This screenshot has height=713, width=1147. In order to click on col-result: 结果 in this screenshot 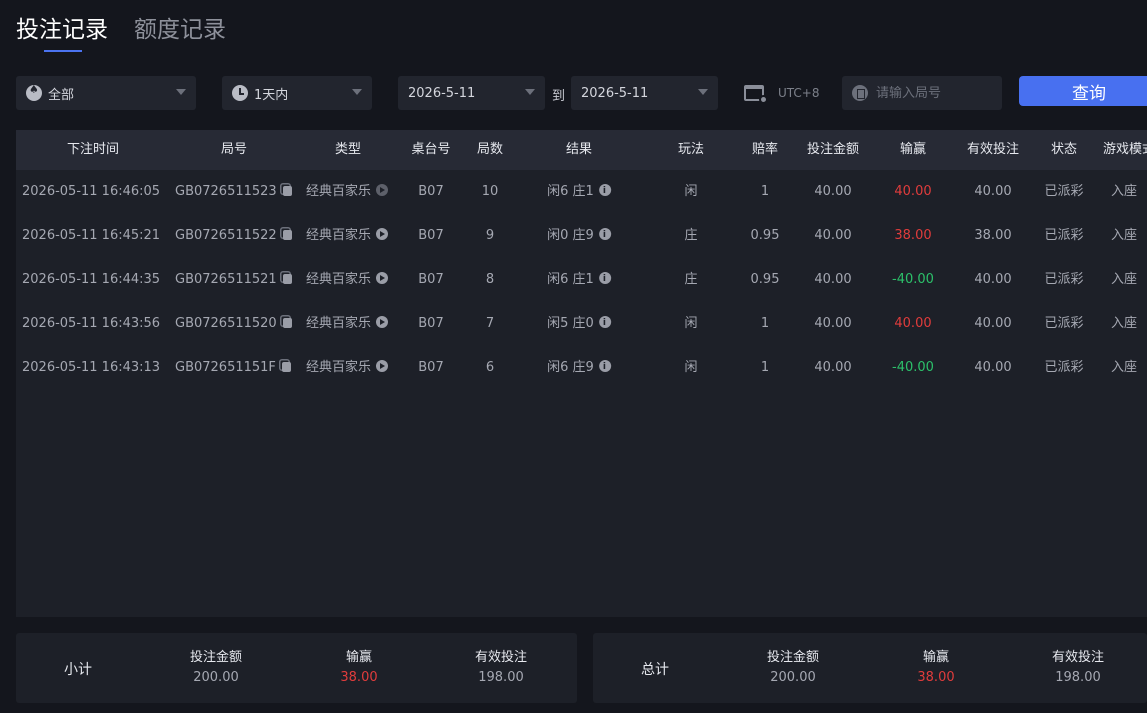, I will do `click(579, 149)`.